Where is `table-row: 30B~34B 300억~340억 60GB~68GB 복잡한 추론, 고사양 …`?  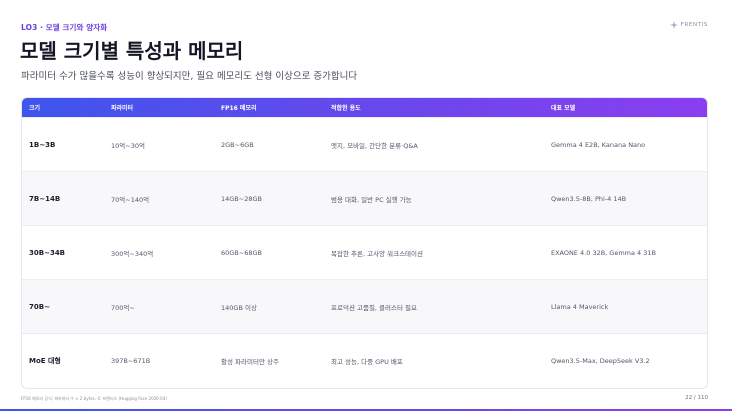
table-row: 30B~34B 300억~340억 60GB~68GB 복잡한 추론, 고사양 … is located at coordinates (364, 252).